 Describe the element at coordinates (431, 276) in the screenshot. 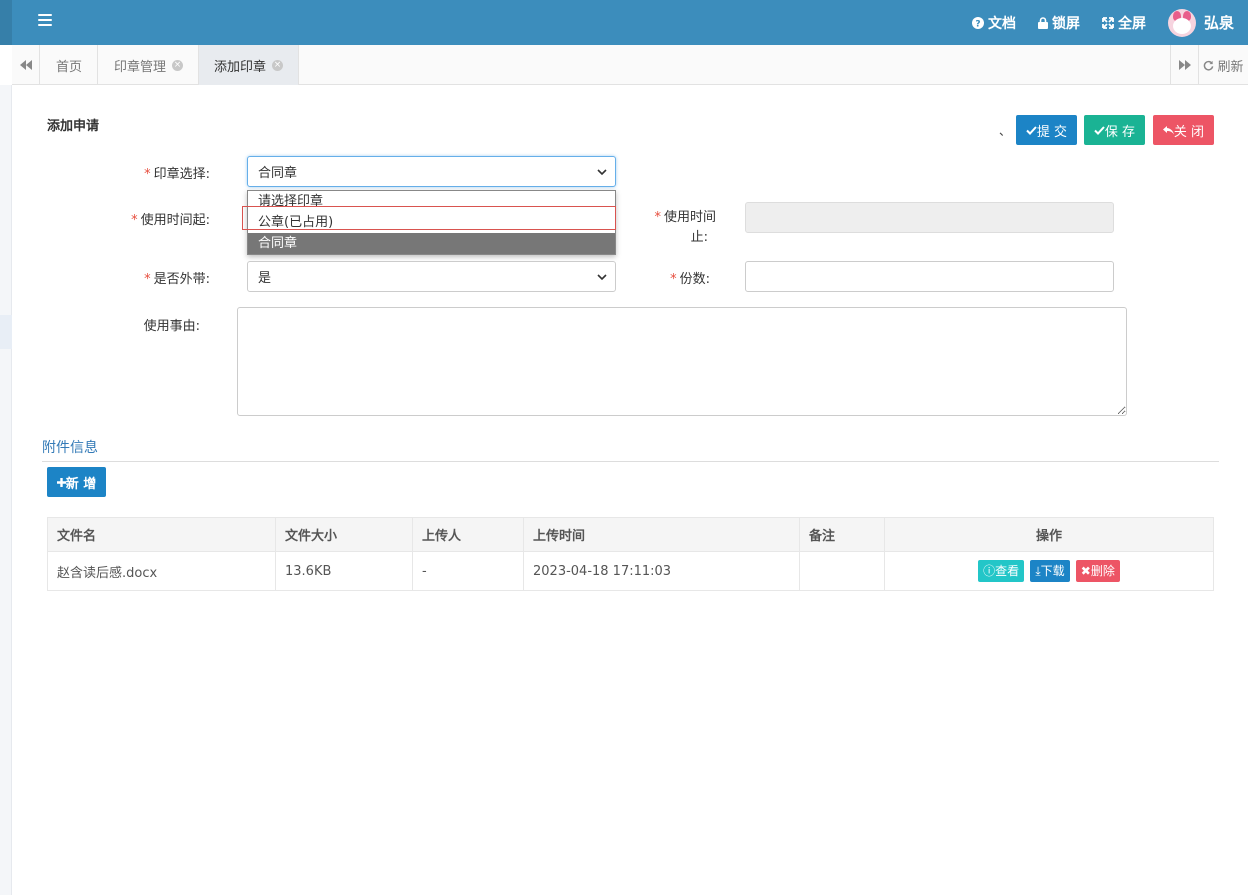

I see `external-select: 是` at that location.